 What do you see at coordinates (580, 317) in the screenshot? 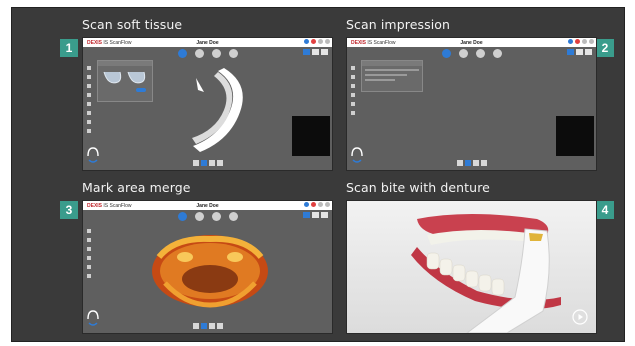
I see `play-icon` at bounding box center [580, 317].